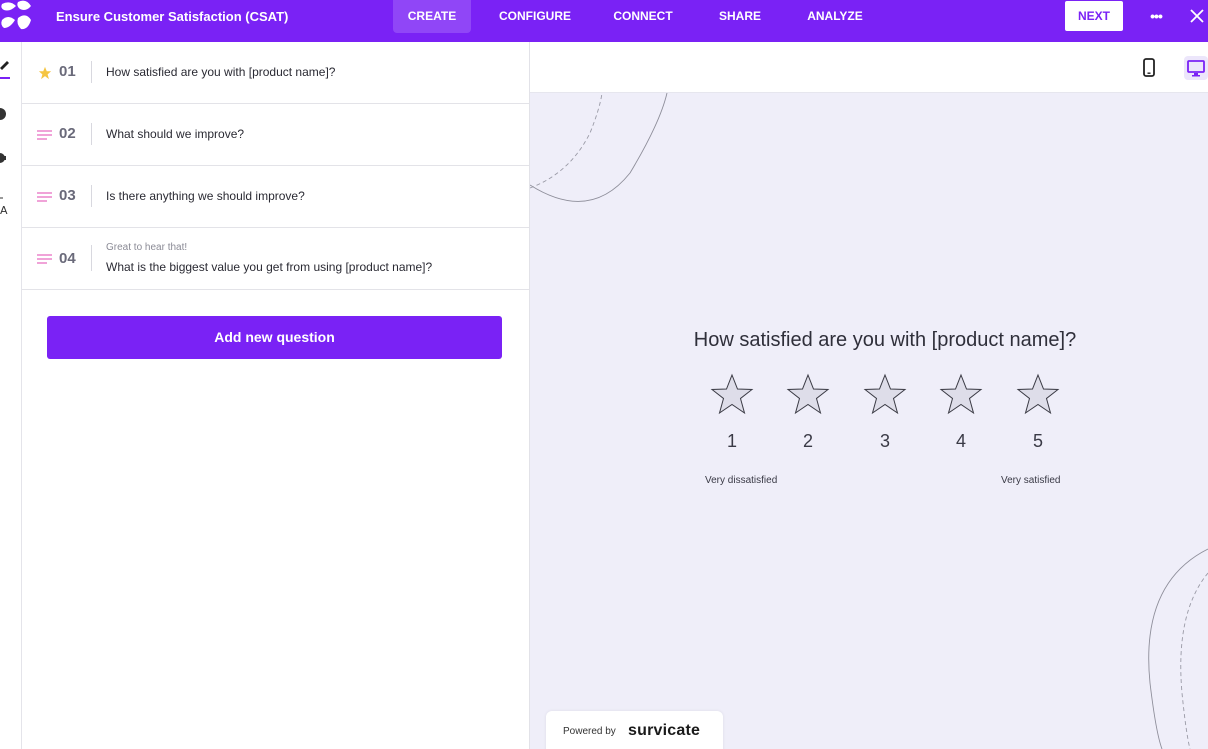 The width and height of the screenshot is (1208, 749). Describe the element at coordinates (535, 16) in the screenshot. I see `tab-configure: CONFIGURE` at that location.